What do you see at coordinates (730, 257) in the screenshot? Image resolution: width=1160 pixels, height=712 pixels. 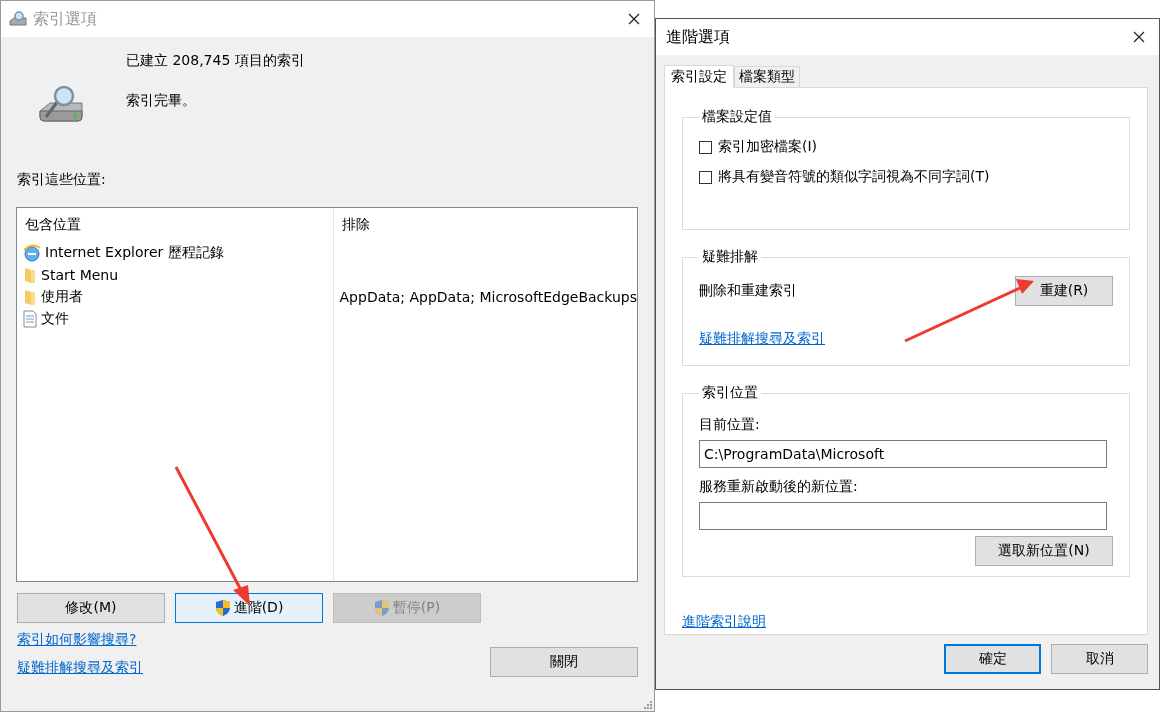 I see `group-label: 疑難排解` at bounding box center [730, 257].